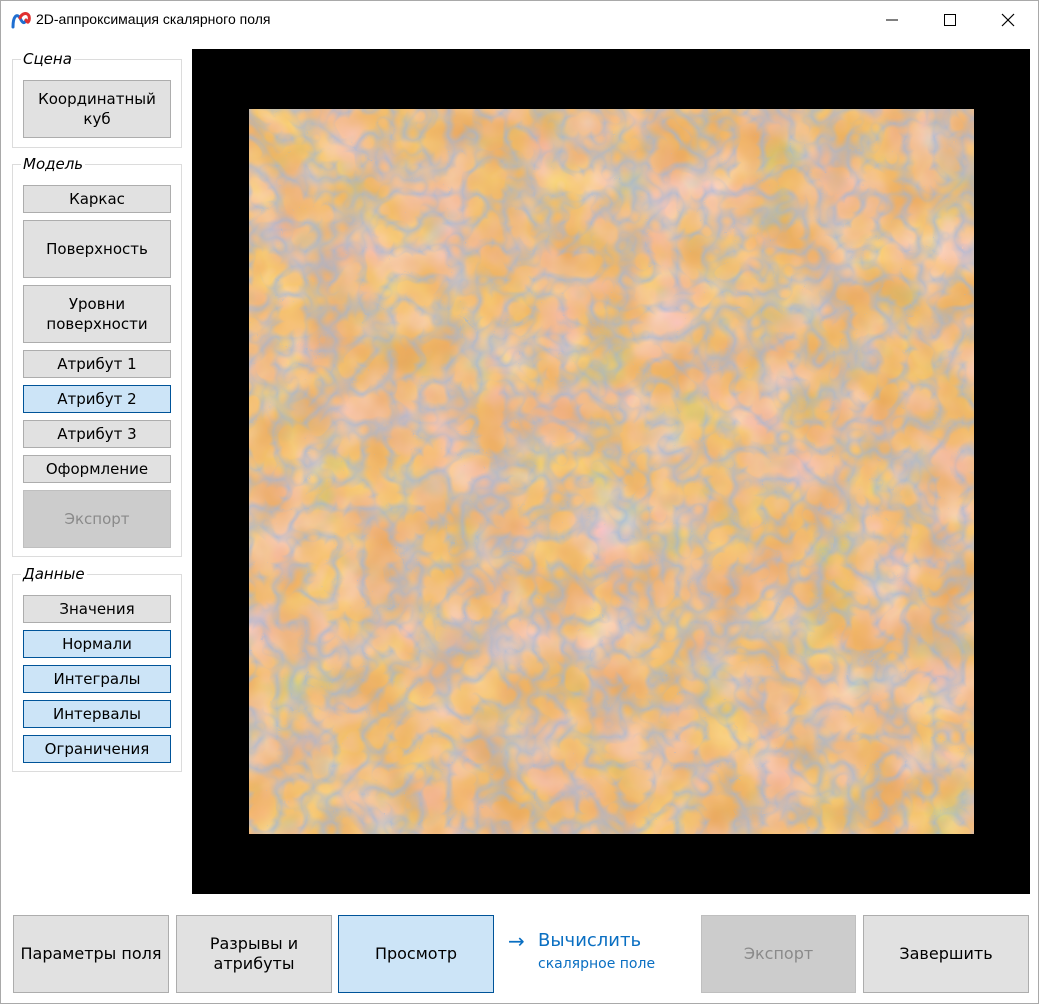 This screenshot has width=1039, height=1004. I want to click on window-title: 2D-аппроксимация скалярного поля, so click(153, 19).